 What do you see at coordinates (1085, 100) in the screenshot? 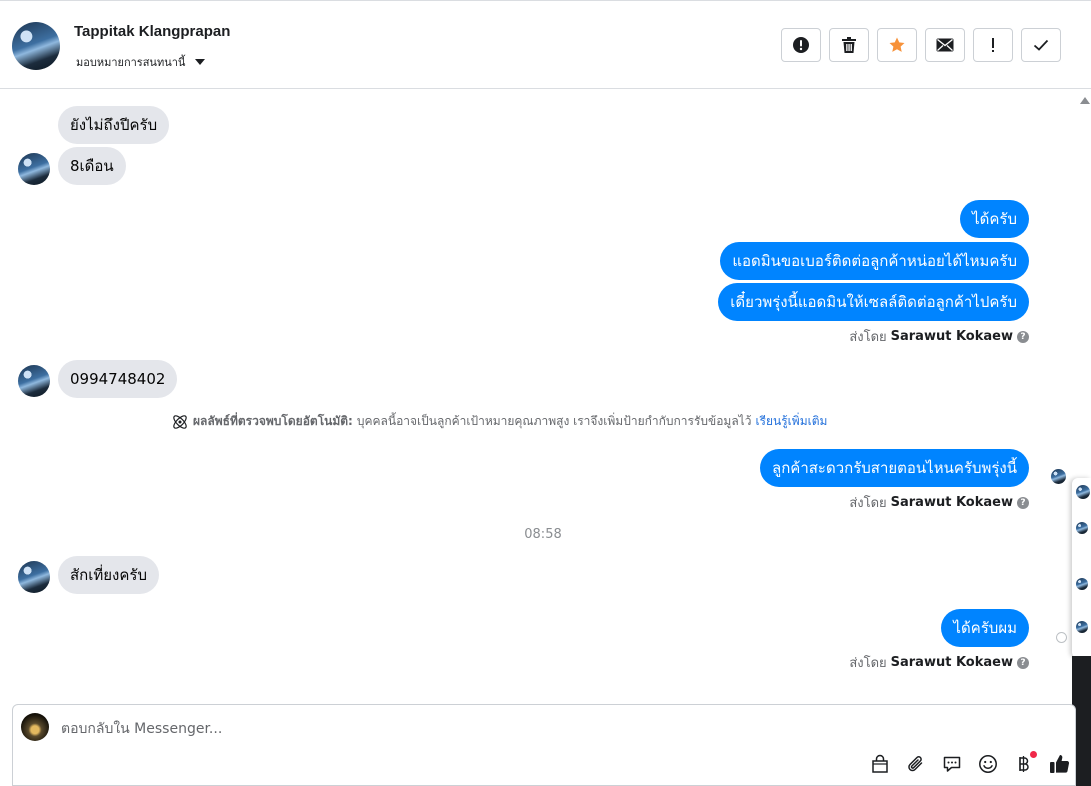
I see `scroll-up-arrow-icon` at bounding box center [1085, 100].